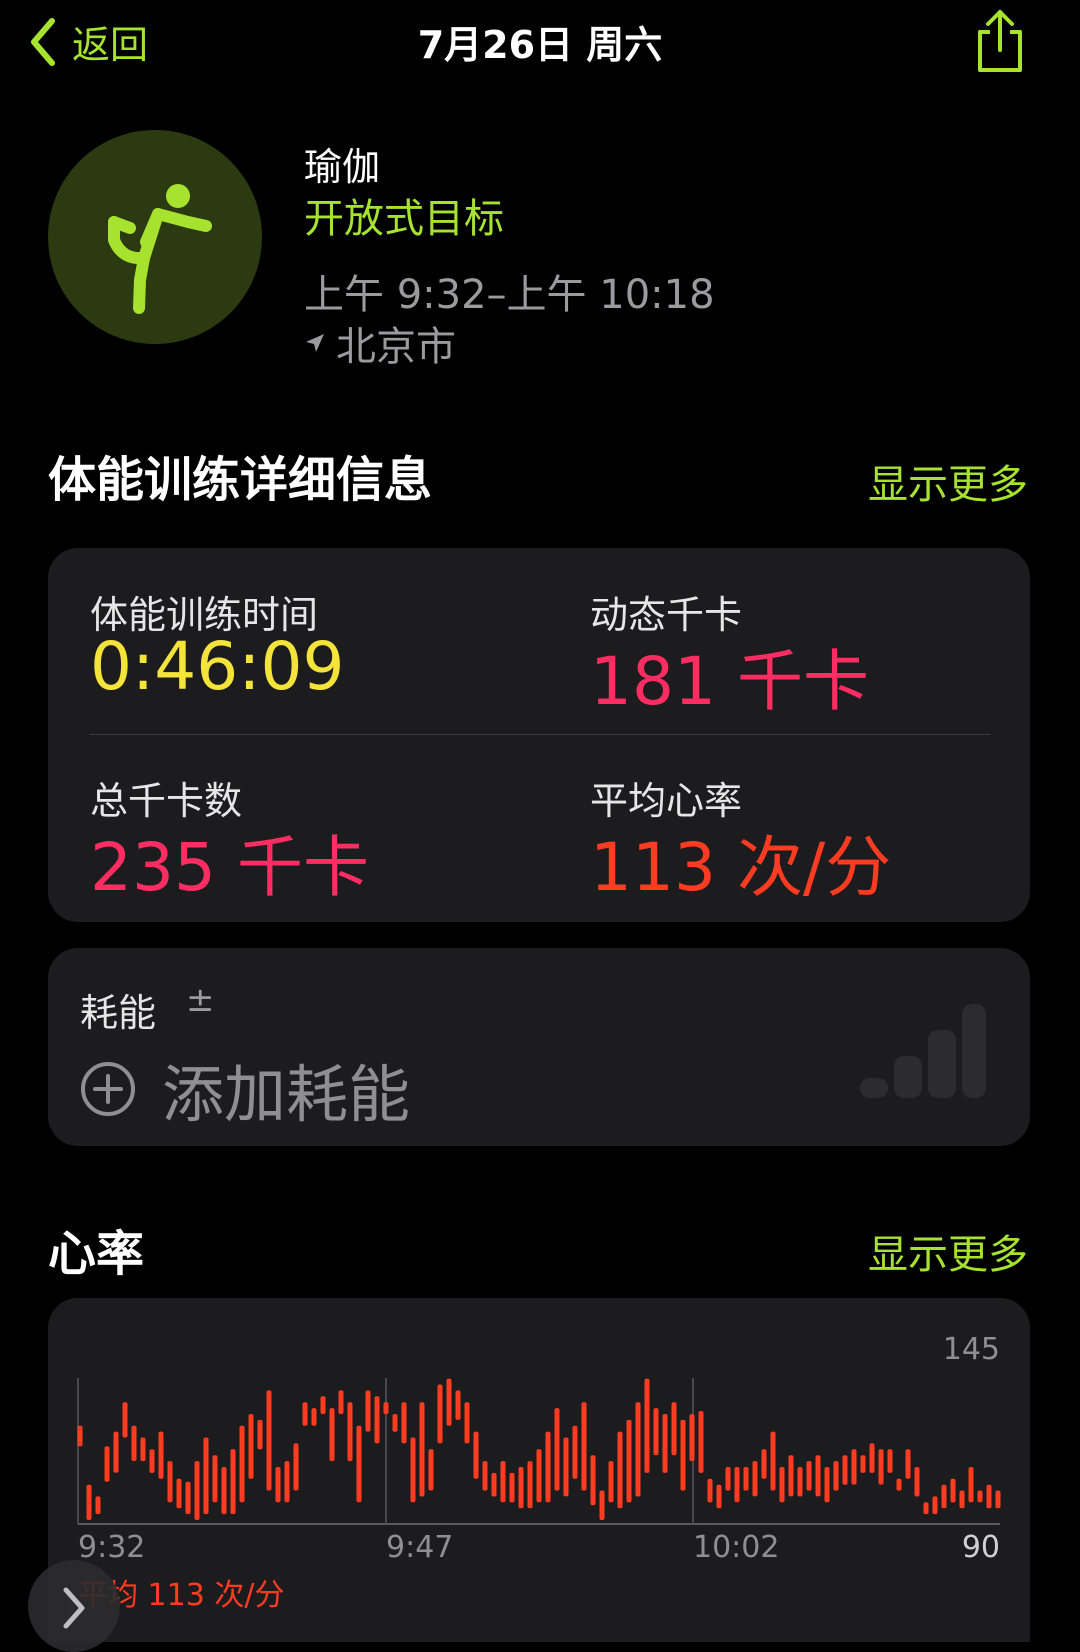  I want to click on add-effort-button: 添加耗能, so click(245, 1089).